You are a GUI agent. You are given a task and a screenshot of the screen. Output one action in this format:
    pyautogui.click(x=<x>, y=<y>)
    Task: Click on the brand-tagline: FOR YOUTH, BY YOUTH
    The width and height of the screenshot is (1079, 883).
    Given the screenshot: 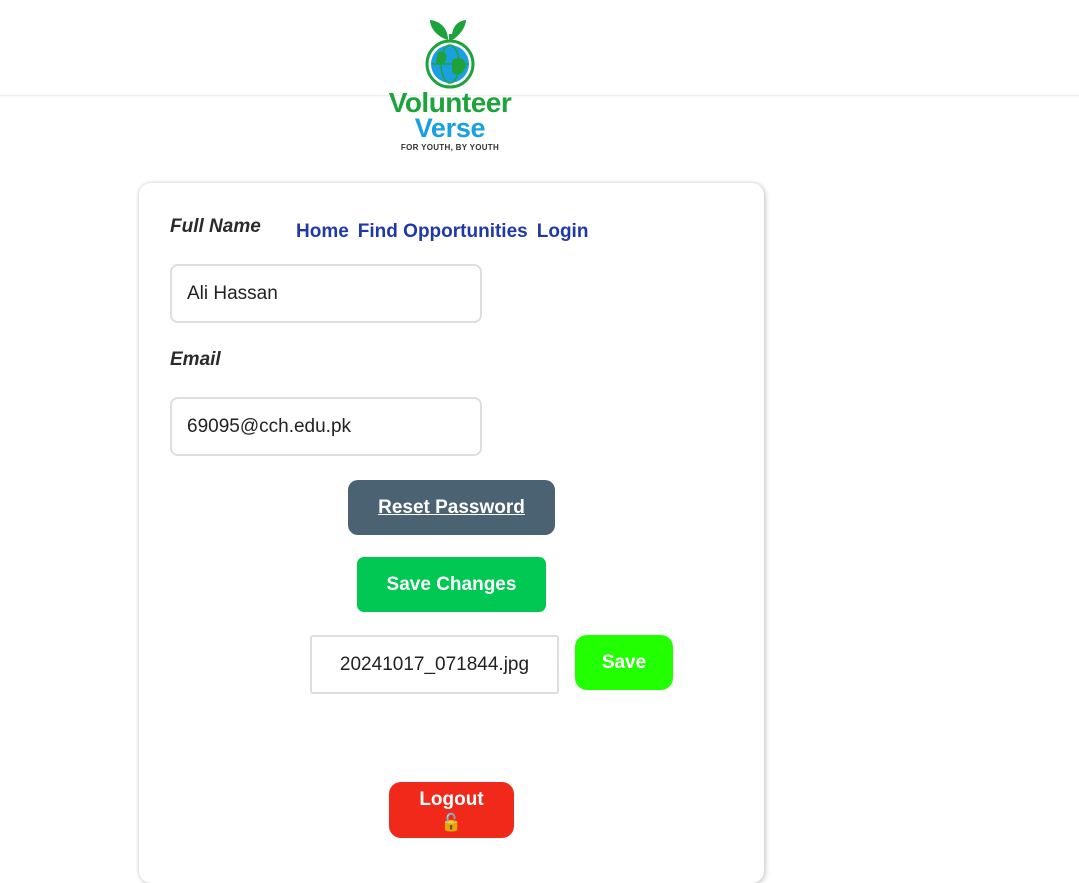 What is the action you would take?
    pyautogui.click(x=450, y=147)
    